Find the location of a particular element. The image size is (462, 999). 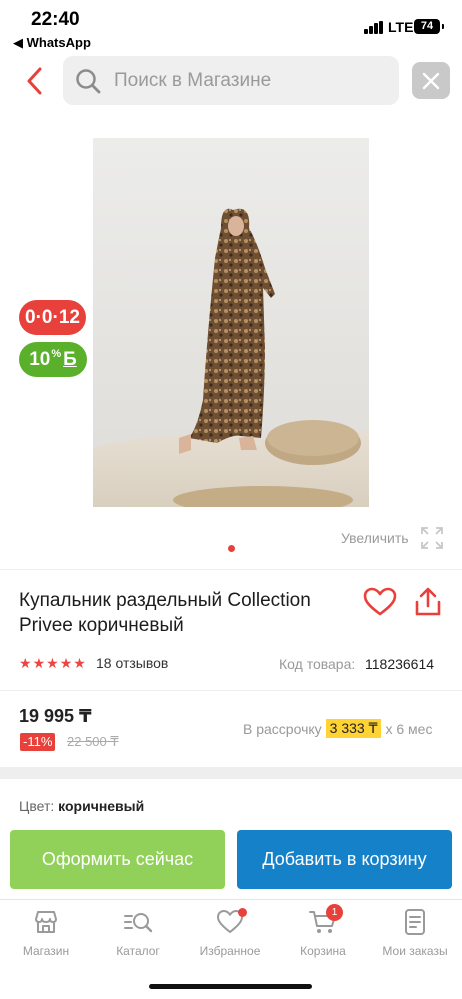

color-value: коричневый is located at coordinates (101, 806).